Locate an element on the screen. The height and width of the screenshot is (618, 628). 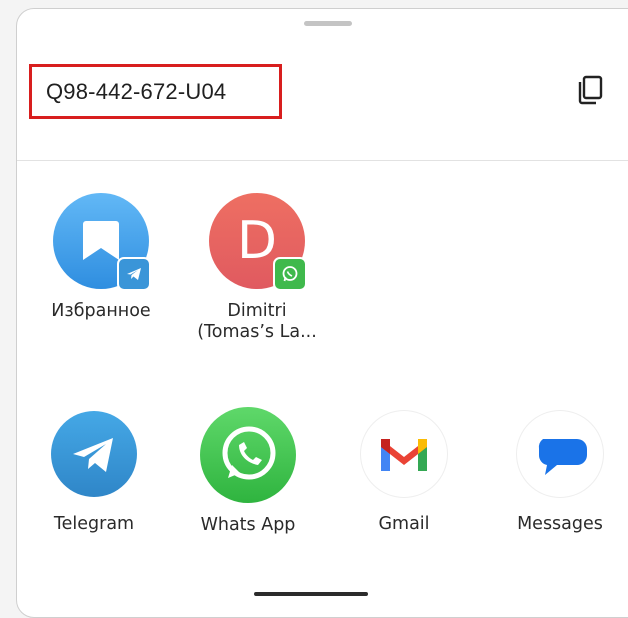
telegram-icon is located at coordinates (94, 454).